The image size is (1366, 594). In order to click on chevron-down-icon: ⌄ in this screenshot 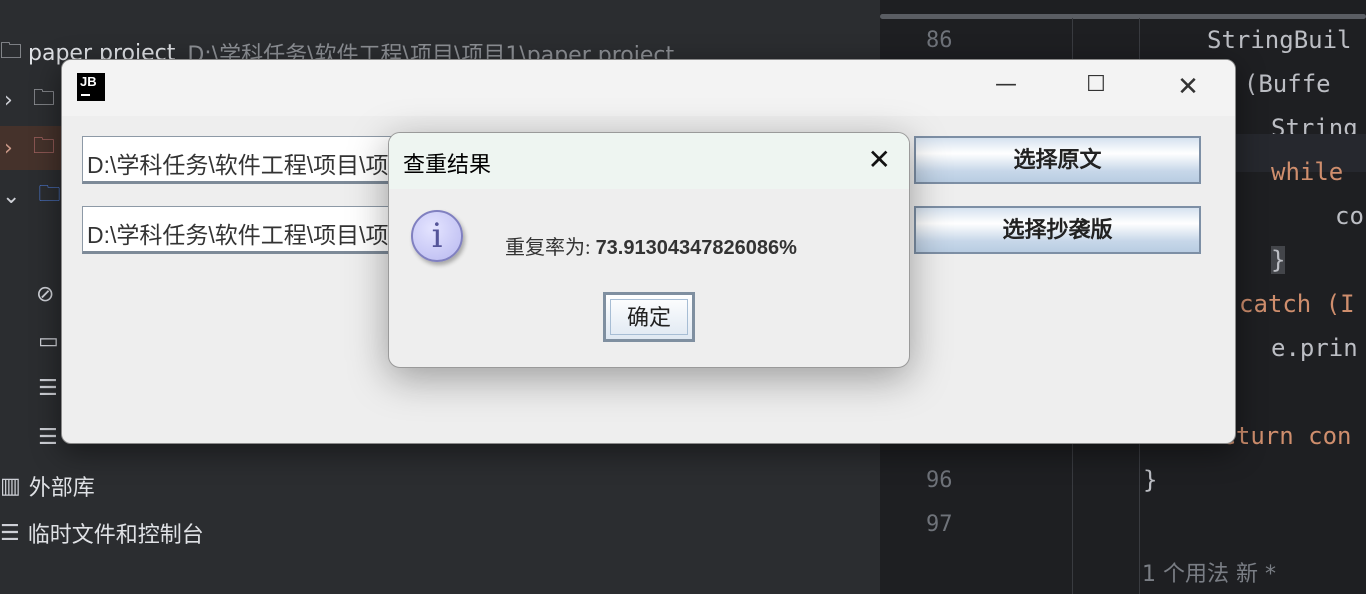, I will do `click(11, 196)`.